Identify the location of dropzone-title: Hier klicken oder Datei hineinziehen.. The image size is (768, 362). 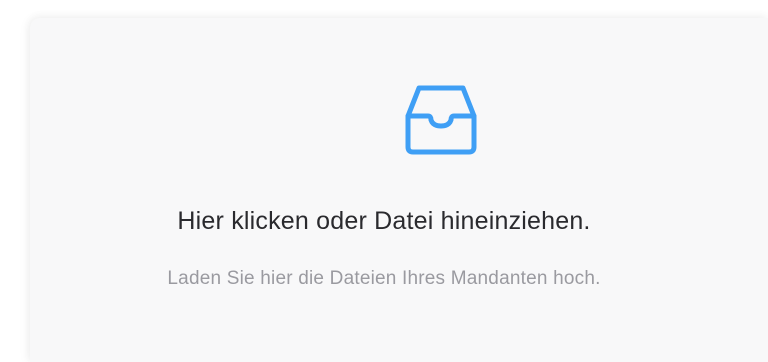
(384, 221).